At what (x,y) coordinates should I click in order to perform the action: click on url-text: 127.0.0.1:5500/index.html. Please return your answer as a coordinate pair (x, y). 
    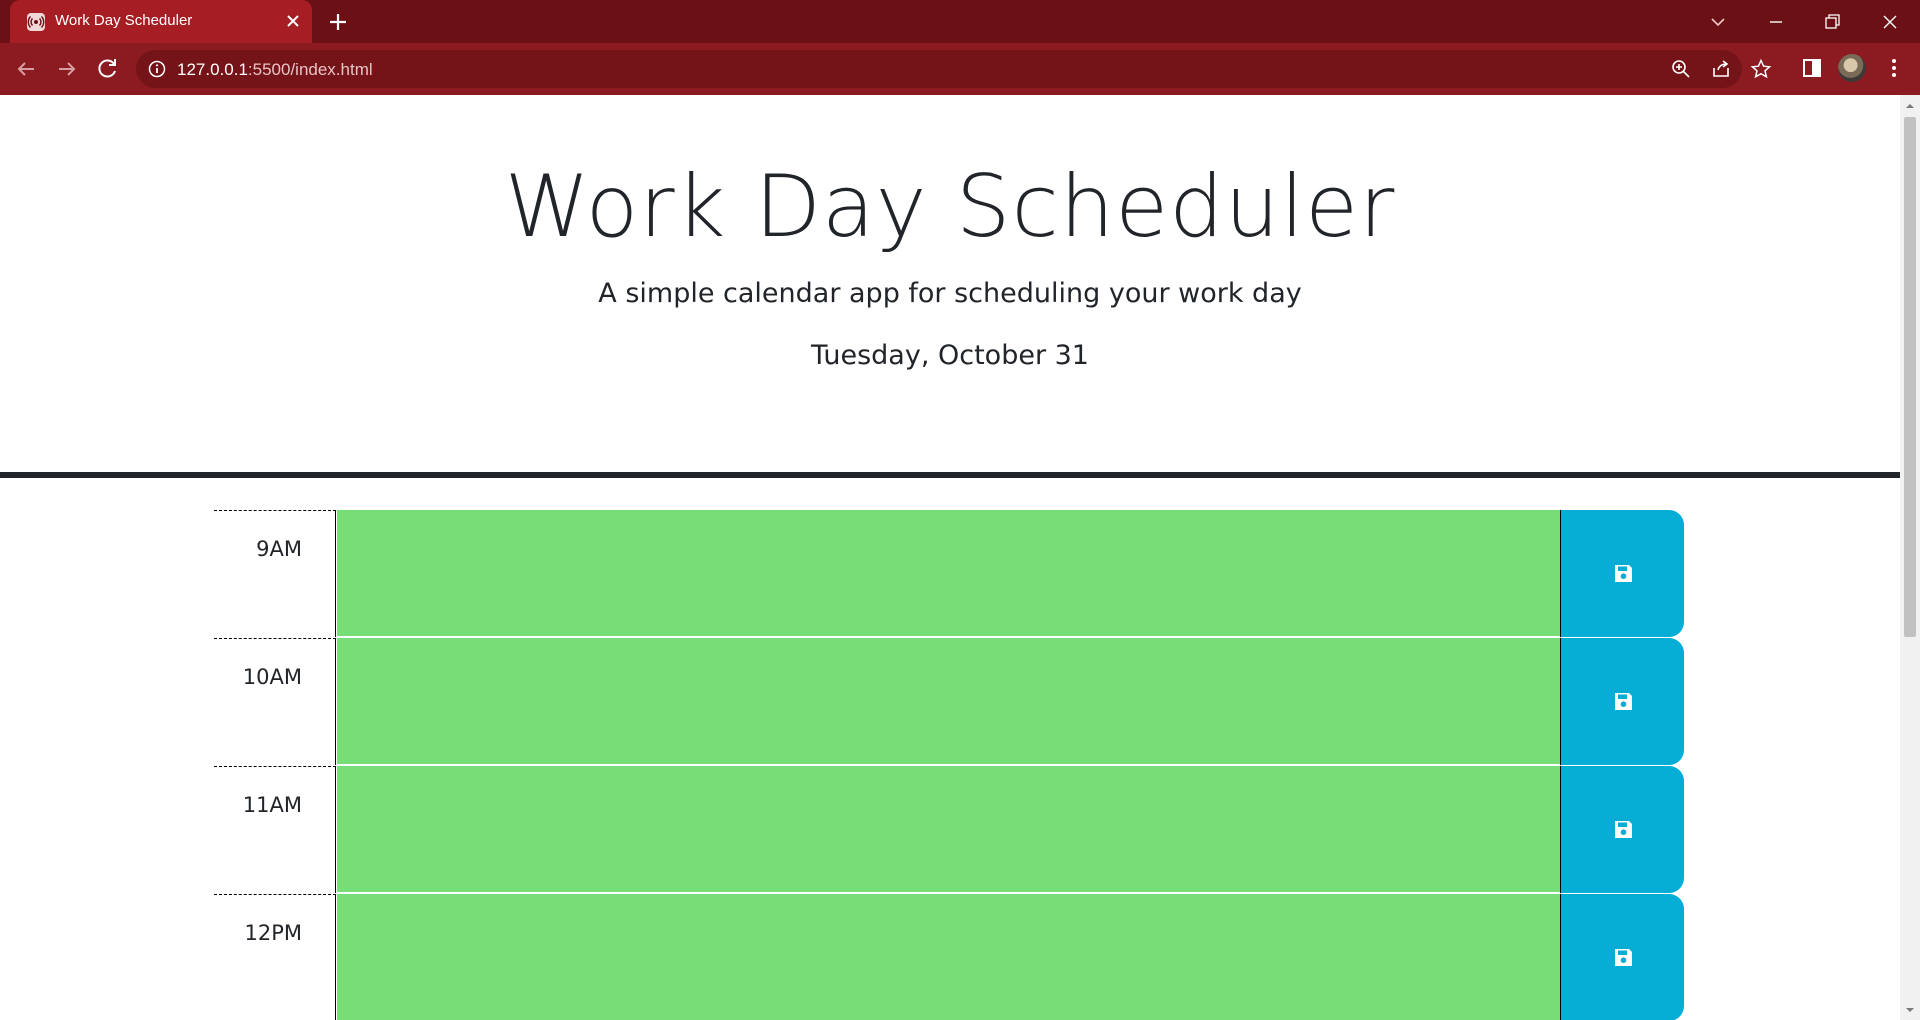
    Looking at the image, I should click on (275, 70).